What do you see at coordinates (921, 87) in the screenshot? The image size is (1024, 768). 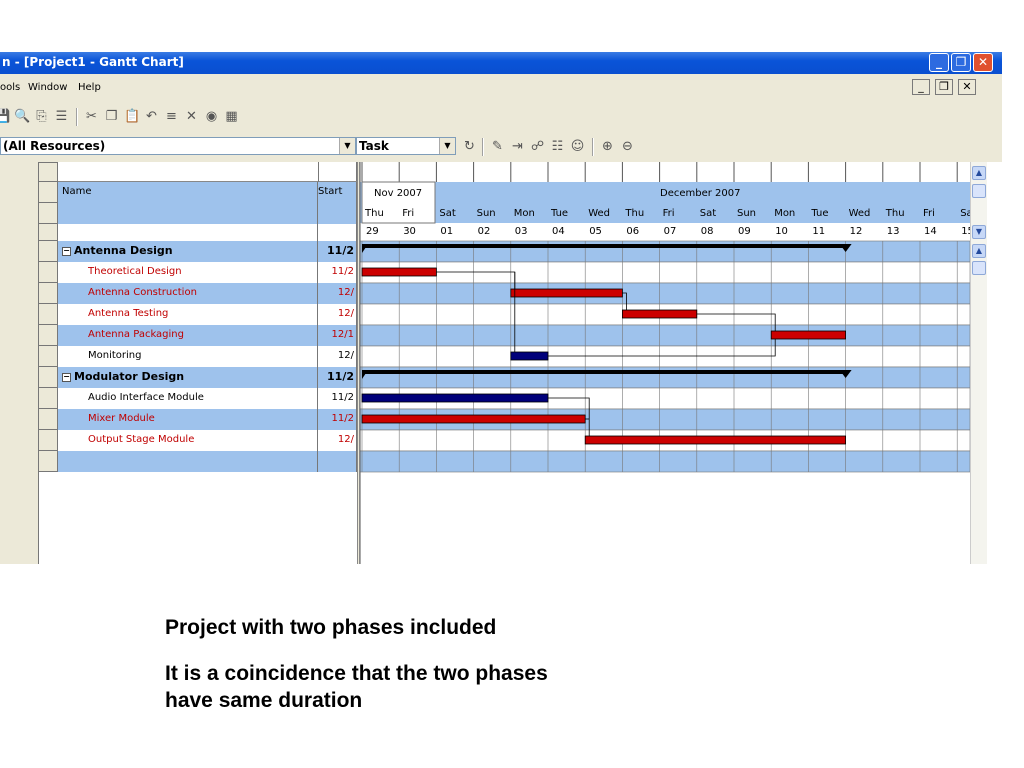 I see `mdi-minimize-button: _` at bounding box center [921, 87].